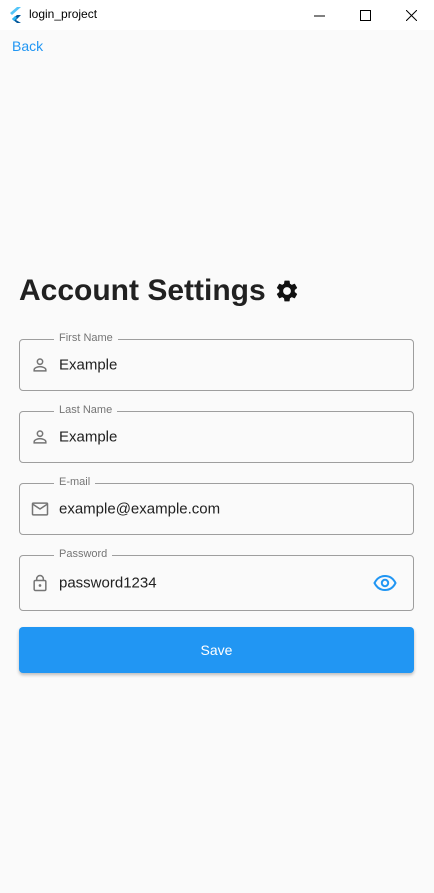  Describe the element at coordinates (63, 14) in the screenshot. I see `window-title: login_project` at that location.